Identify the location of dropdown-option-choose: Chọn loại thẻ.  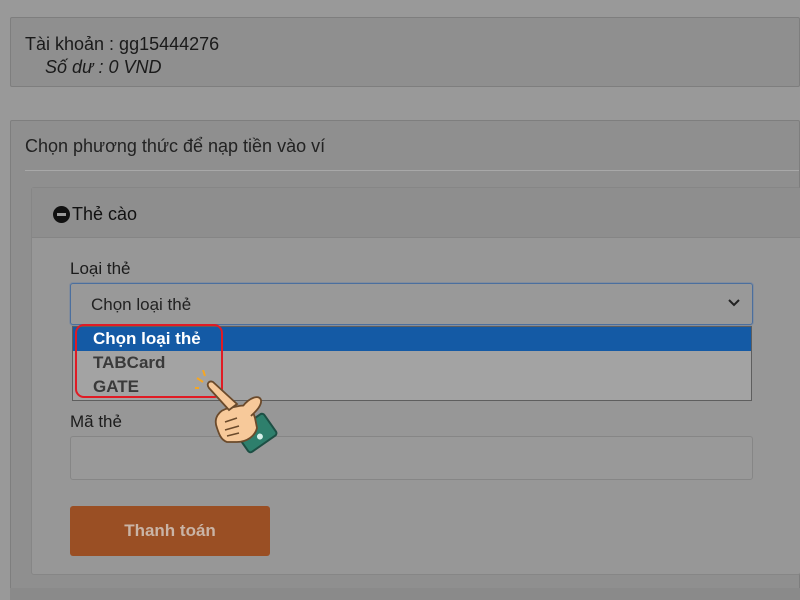
(412, 339).